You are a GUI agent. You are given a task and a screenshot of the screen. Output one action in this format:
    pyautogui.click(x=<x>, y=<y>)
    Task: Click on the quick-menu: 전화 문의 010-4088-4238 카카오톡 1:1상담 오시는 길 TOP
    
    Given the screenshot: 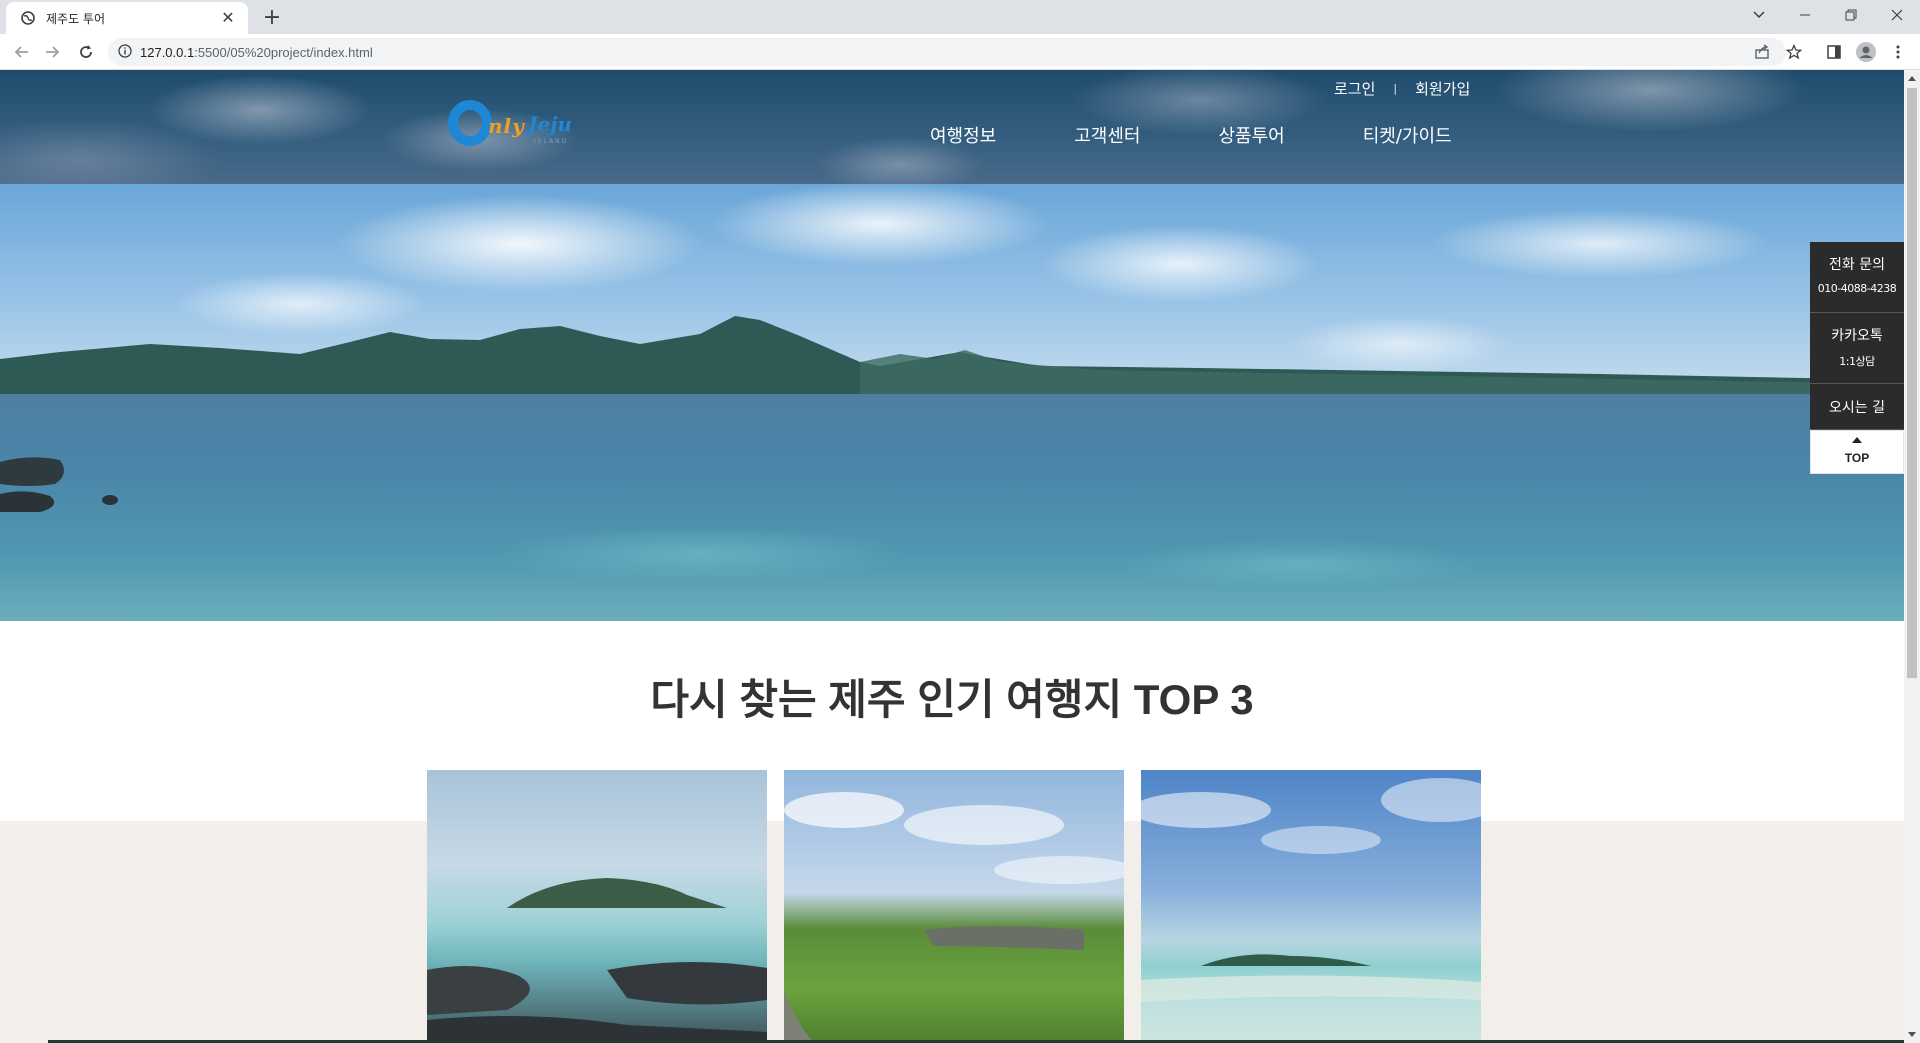 What is the action you would take?
    pyautogui.click(x=1857, y=358)
    